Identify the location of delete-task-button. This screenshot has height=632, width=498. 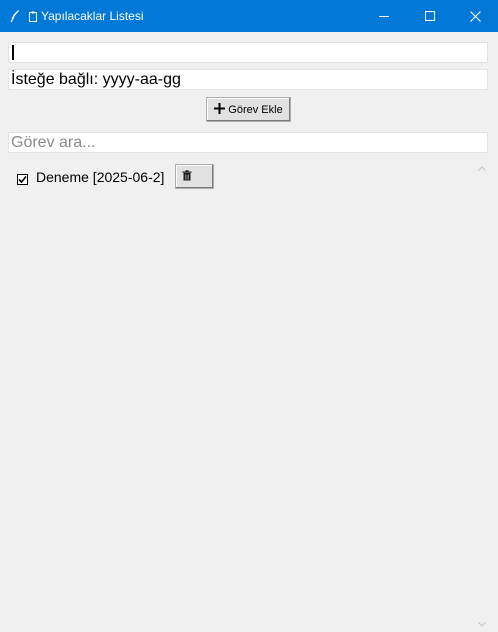
(194, 176).